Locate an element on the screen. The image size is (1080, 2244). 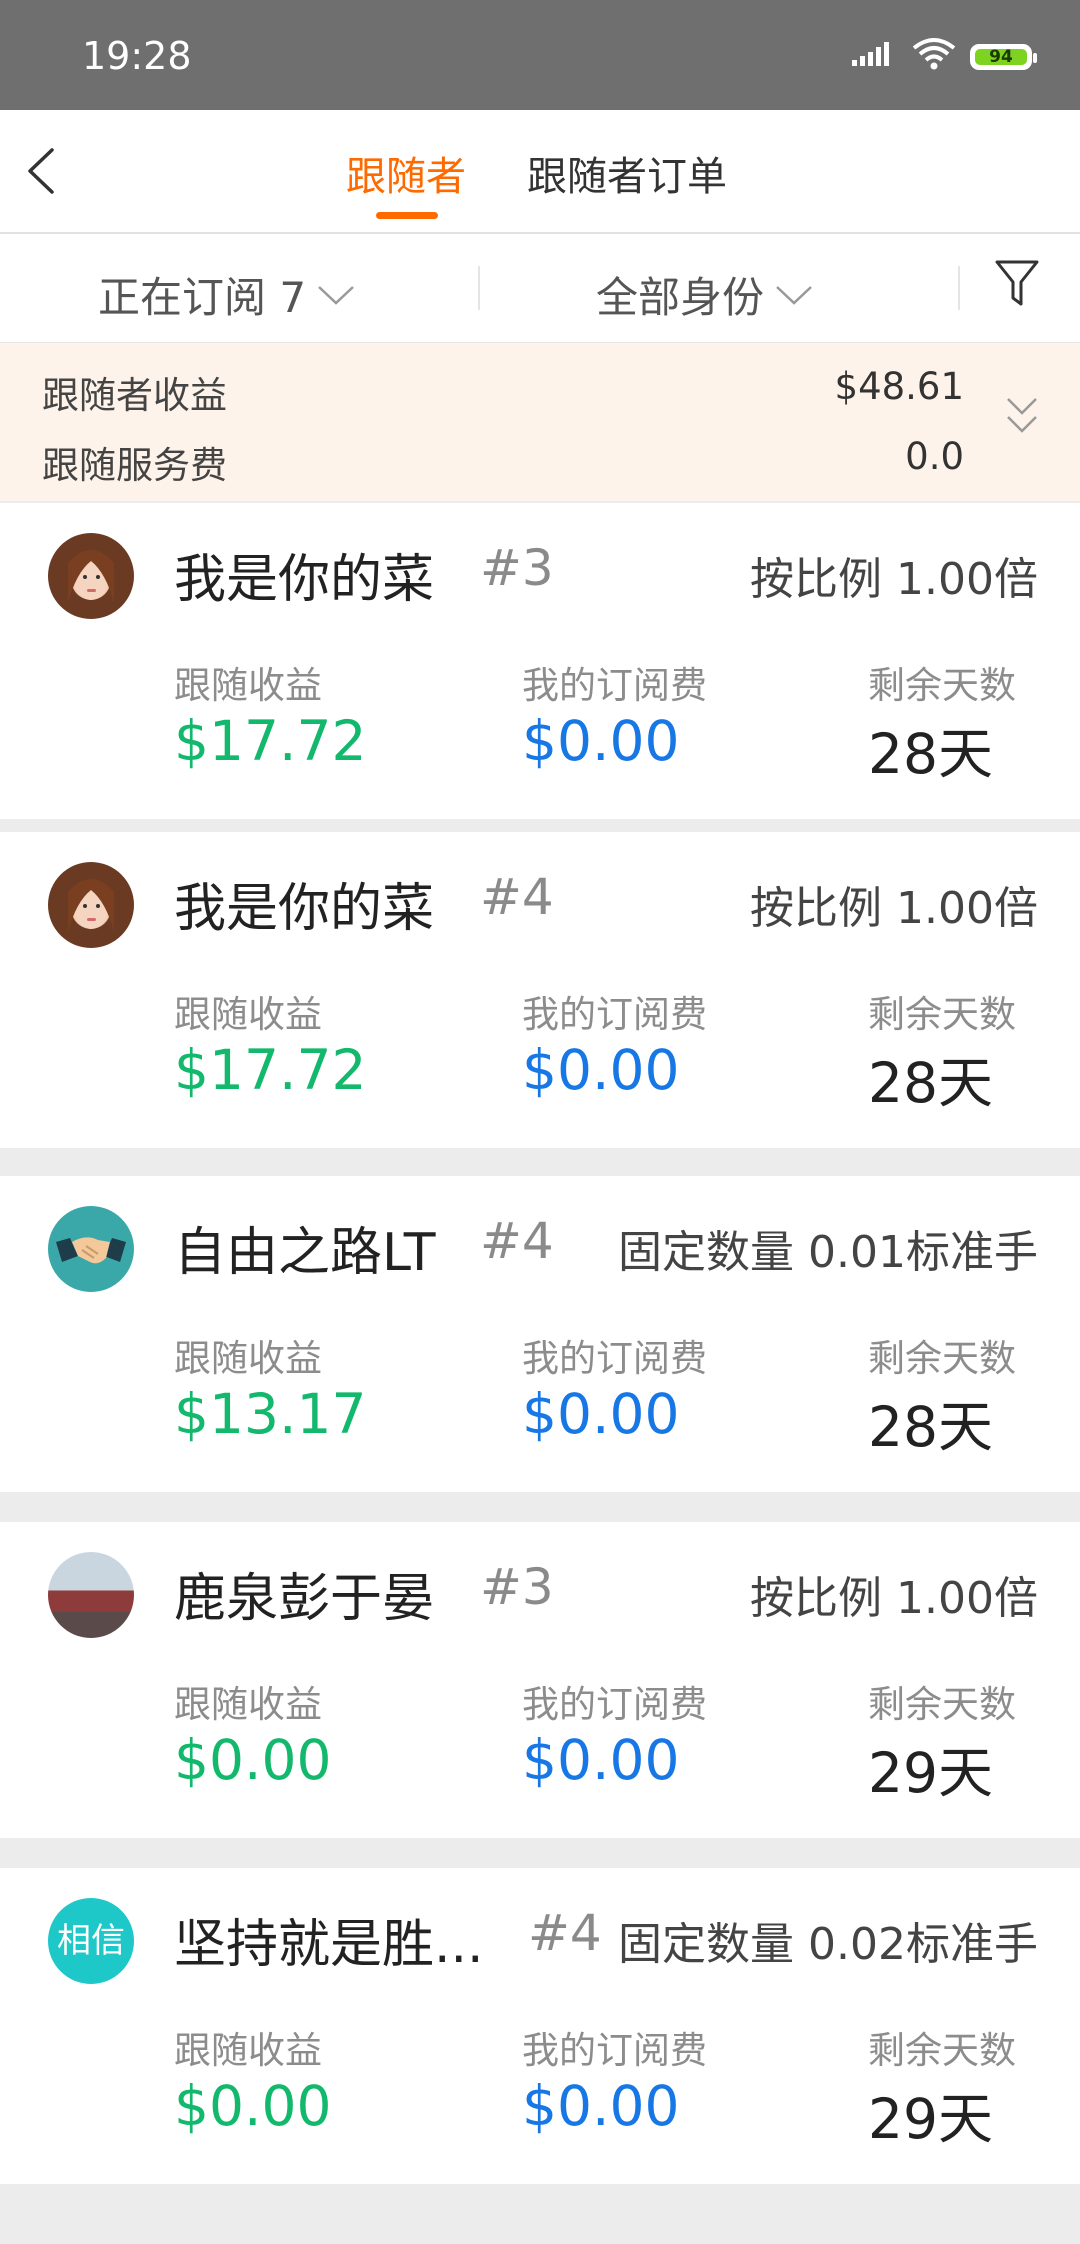
subscription-filter-dropdown: 正在订阅 7 is located at coordinates (227, 294).